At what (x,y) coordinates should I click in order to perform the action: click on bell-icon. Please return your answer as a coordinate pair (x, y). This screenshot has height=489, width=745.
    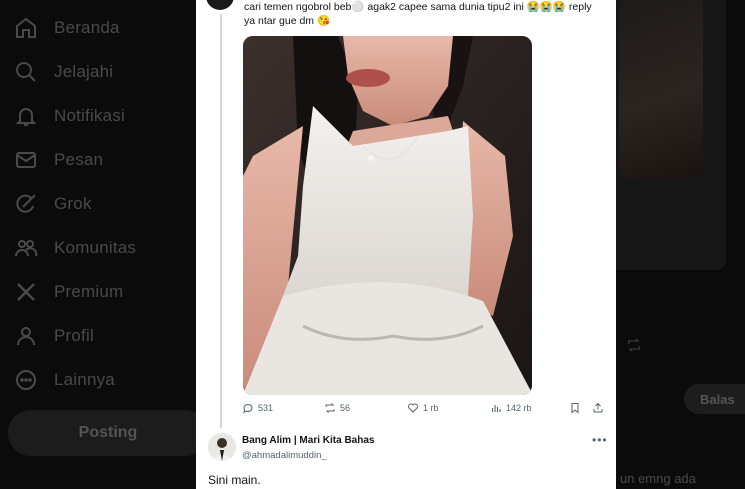
    Looking at the image, I should click on (26, 117).